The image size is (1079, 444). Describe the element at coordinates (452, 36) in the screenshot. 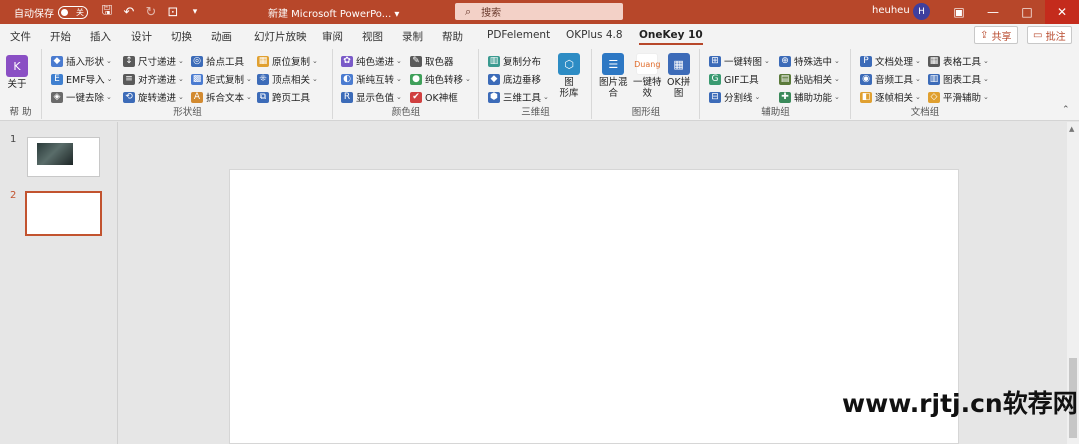

I see `tab-help: 帮助` at that location.